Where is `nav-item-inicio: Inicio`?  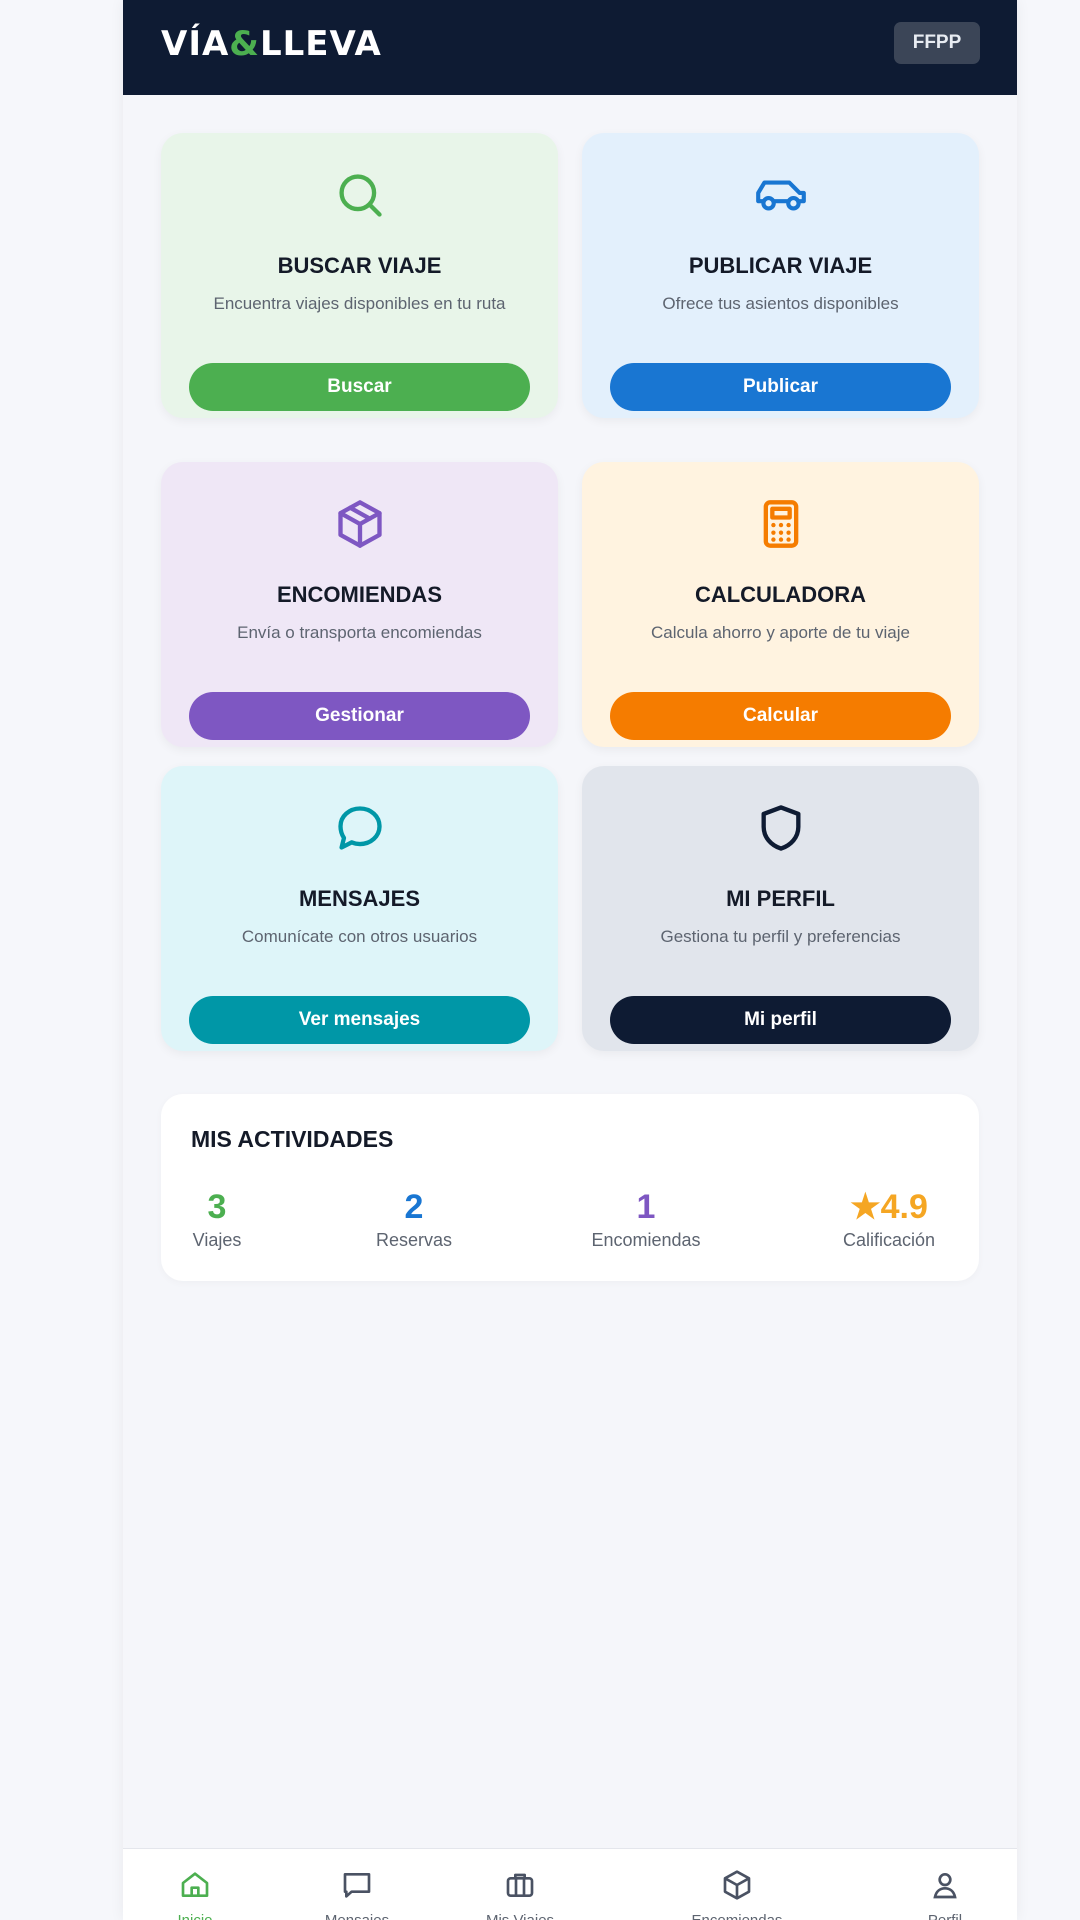
nav-item-inicio: Inicio is located at coordinates (196, 1884).